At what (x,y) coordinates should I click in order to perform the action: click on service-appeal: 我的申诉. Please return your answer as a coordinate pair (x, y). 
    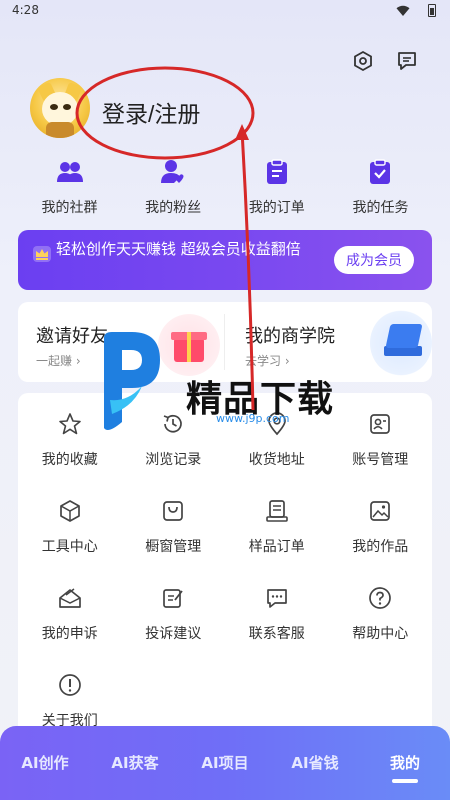
    Looking at the image, I should click on (70, 615).